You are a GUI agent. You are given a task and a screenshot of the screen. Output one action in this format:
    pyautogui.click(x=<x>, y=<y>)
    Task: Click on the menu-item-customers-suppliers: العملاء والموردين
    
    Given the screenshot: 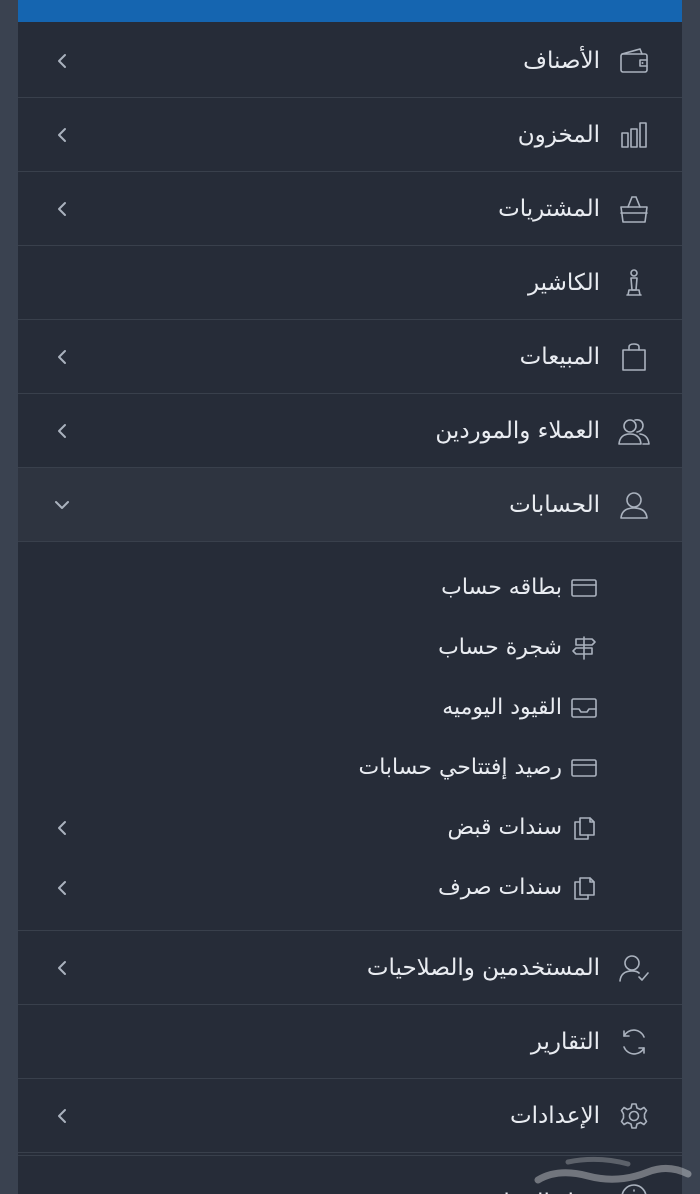 What is the action you would take?
    pyautogui.click(x=350, y=431)
    